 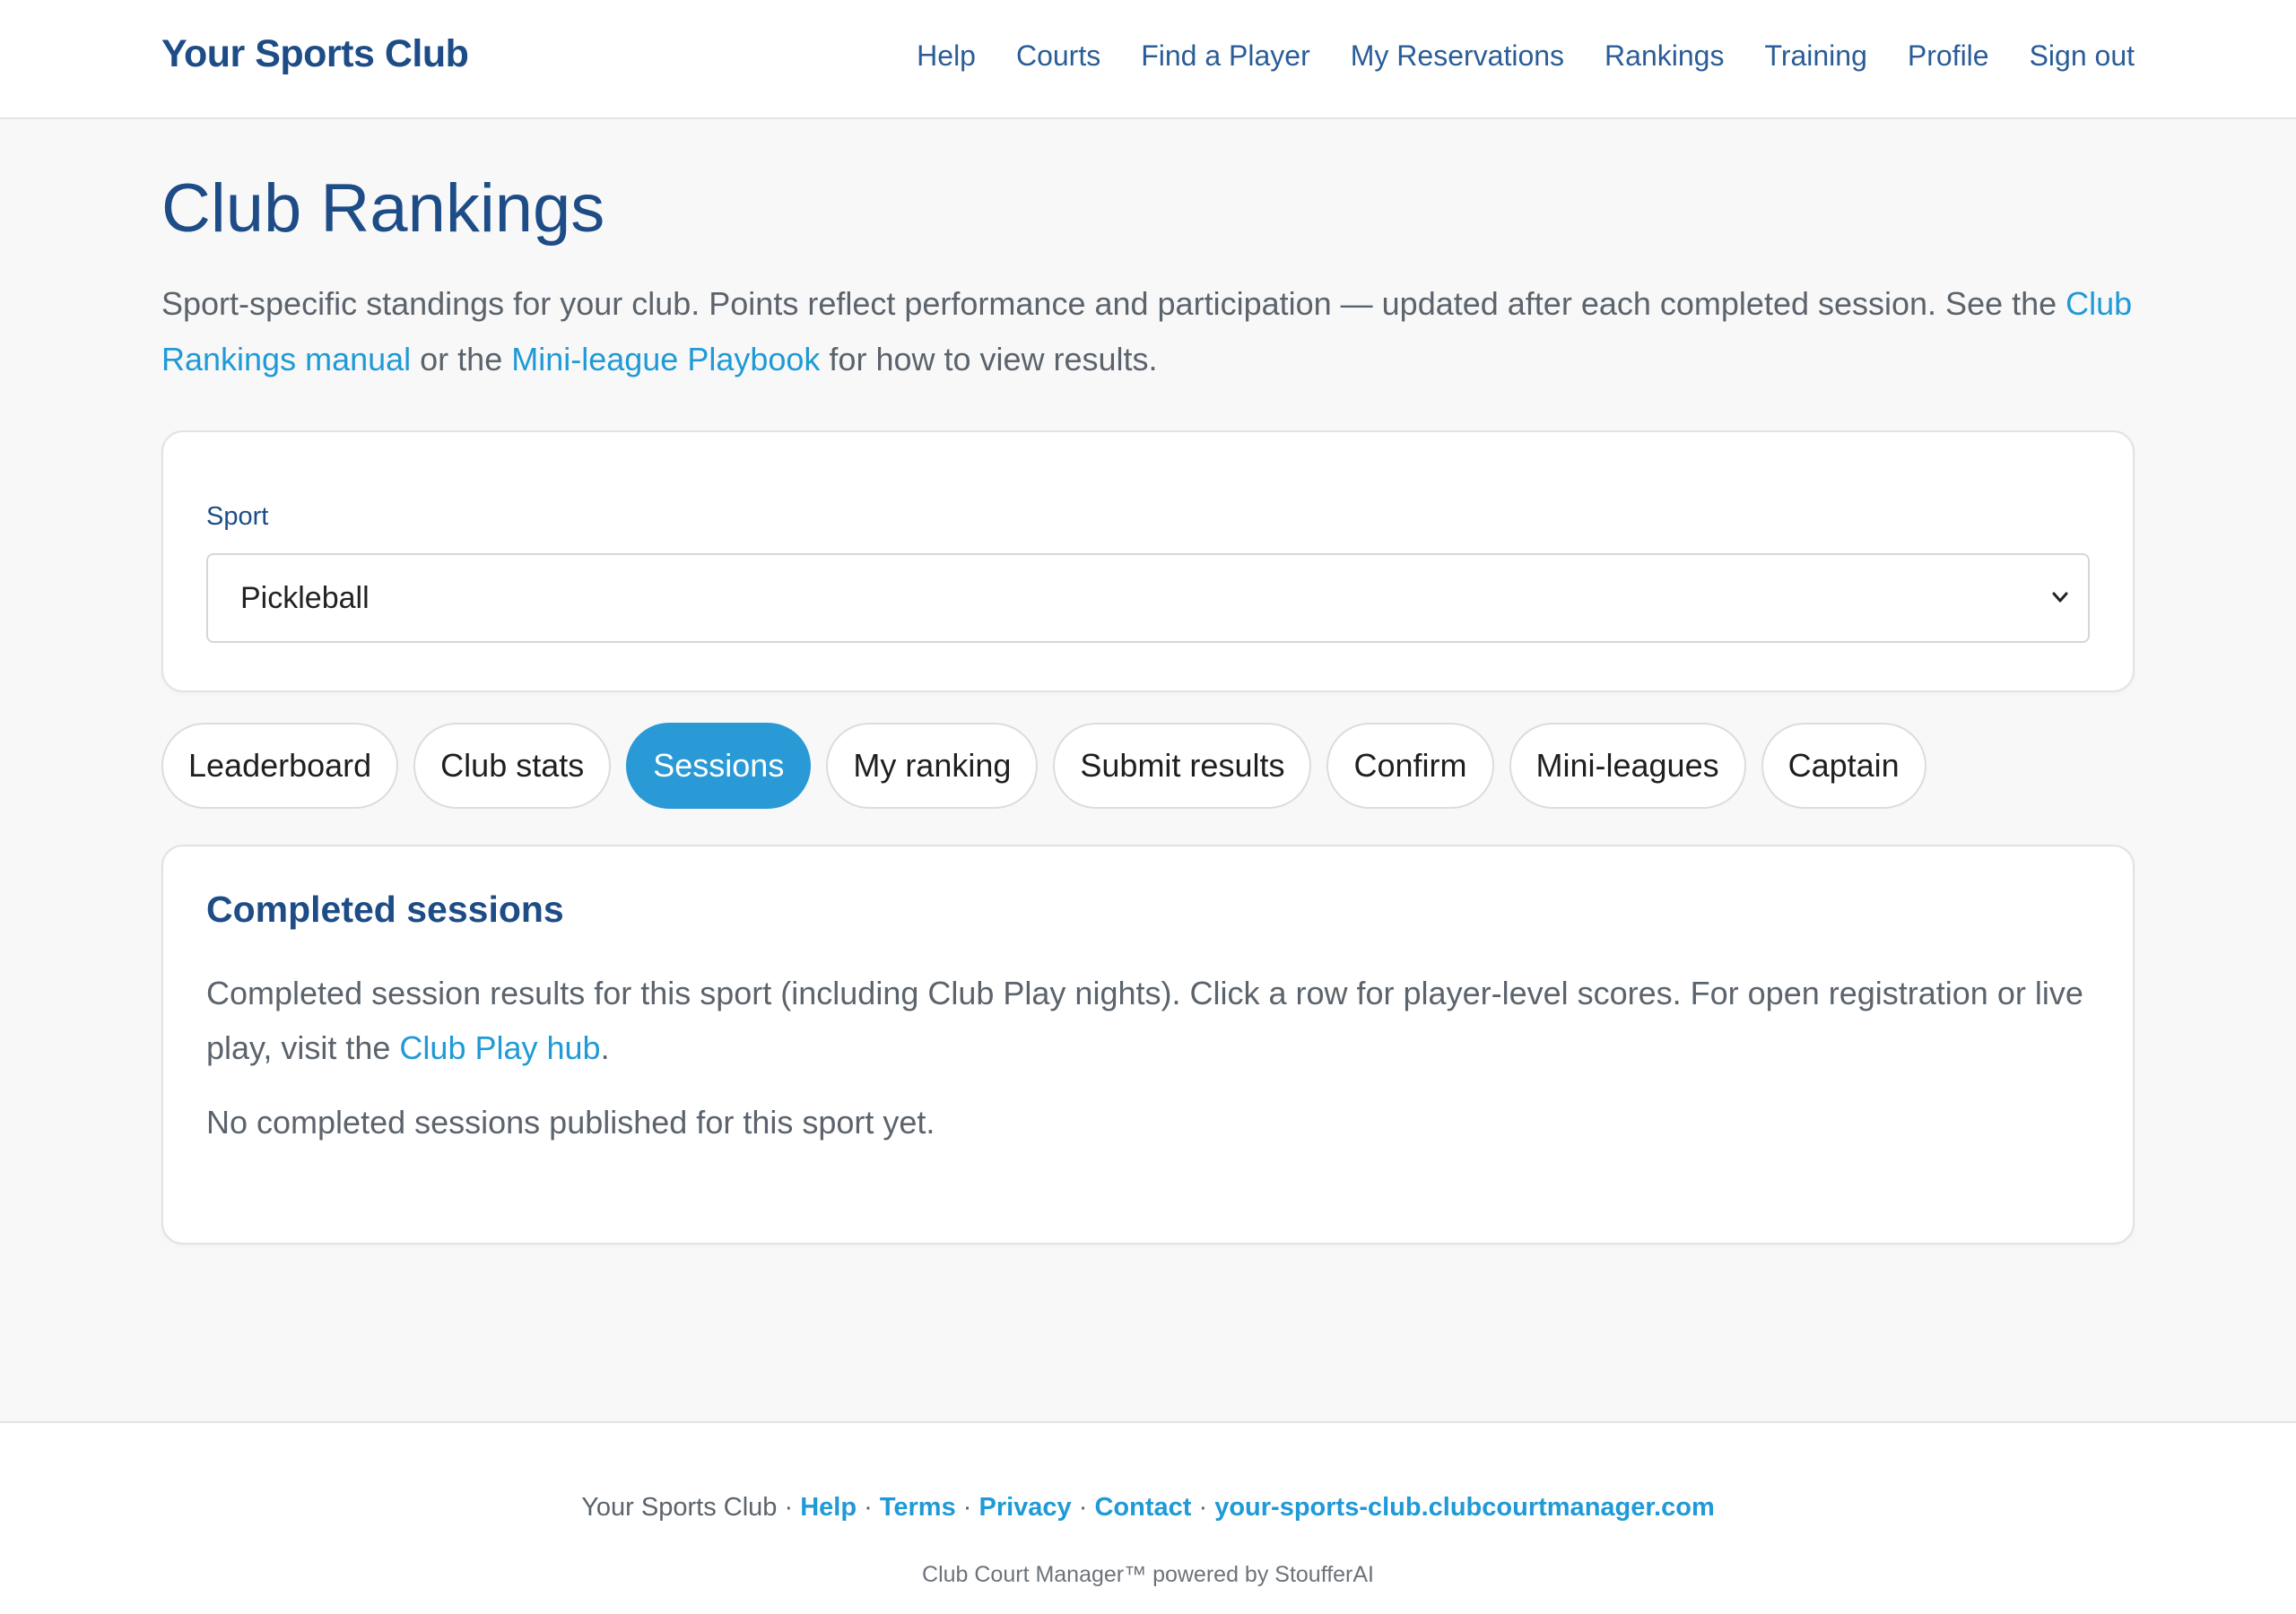 What do you see at coordinates (679, 1507) in the screenshot?
I see `footer-site-name: Your Sports Club` at bounding box center [679, 1507].